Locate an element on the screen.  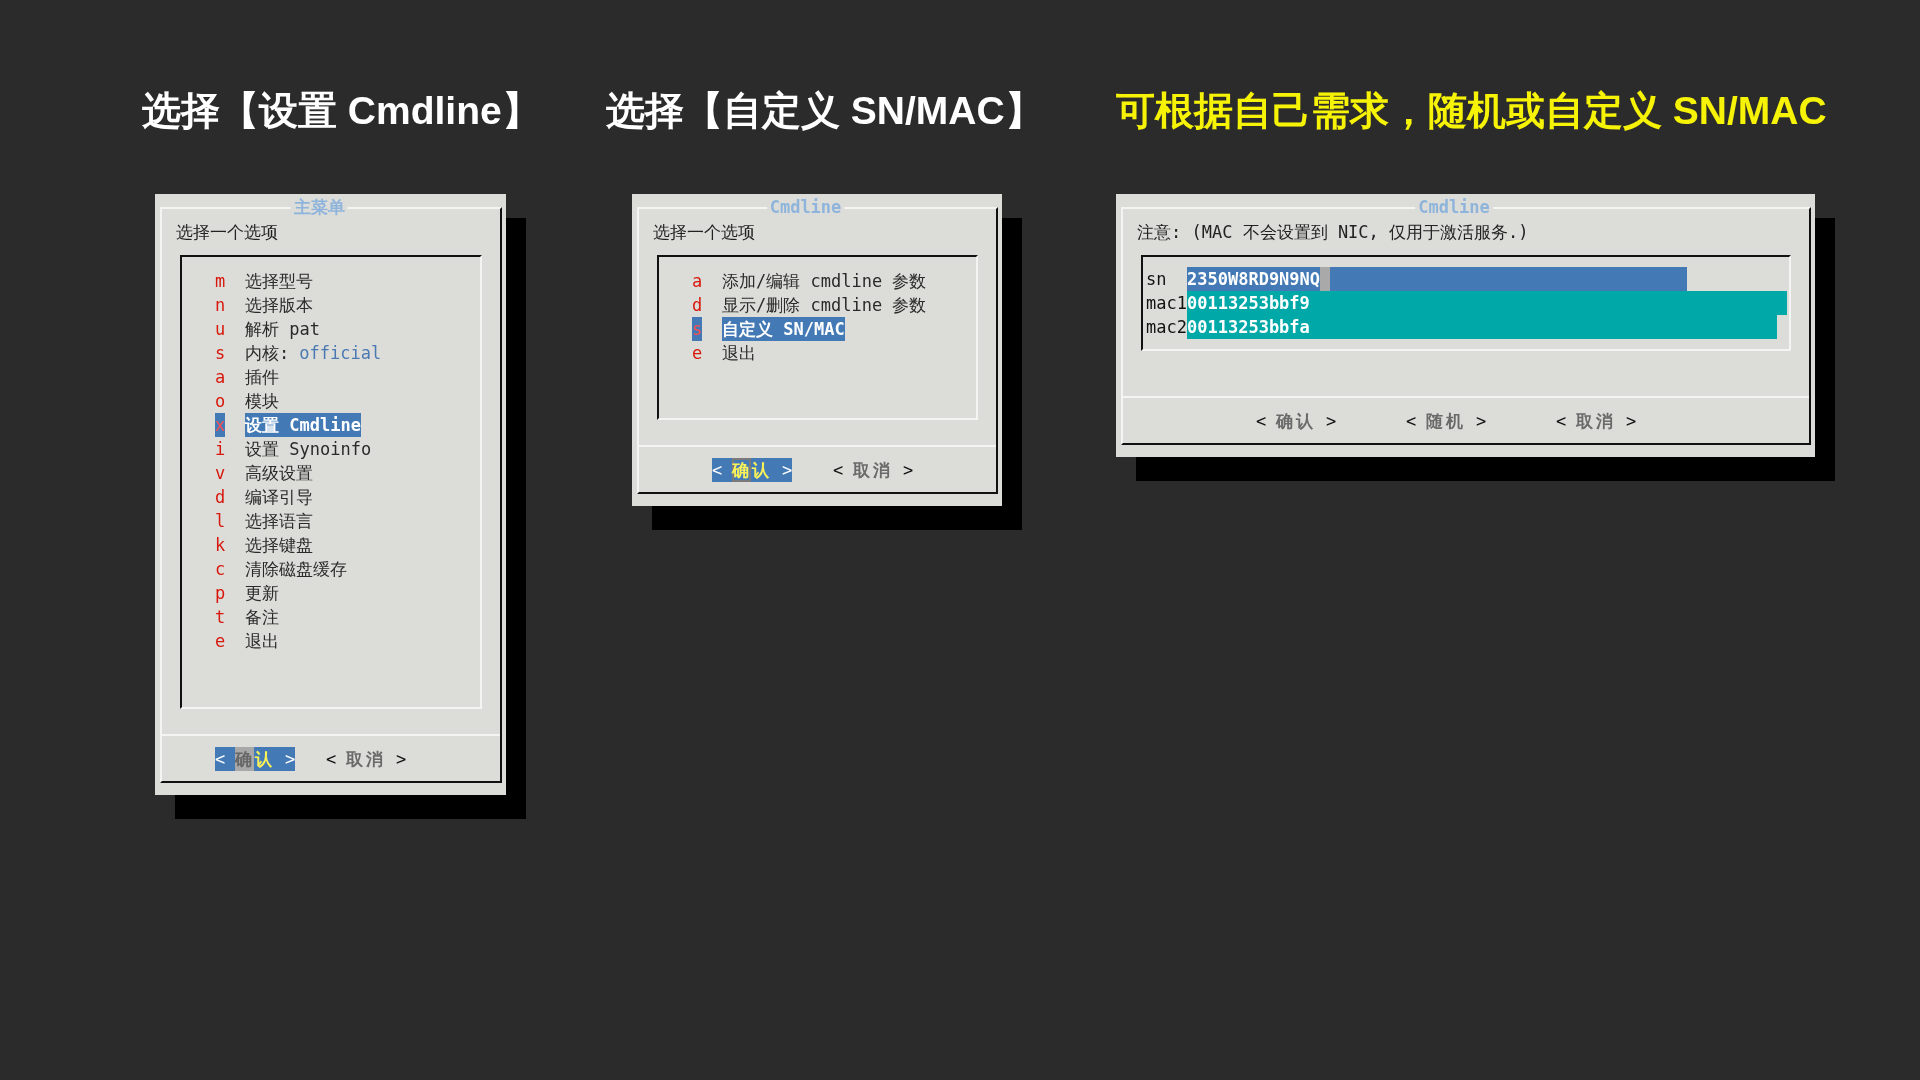
dialog-button: < 随机 > is located at coordinates (1446, 420).